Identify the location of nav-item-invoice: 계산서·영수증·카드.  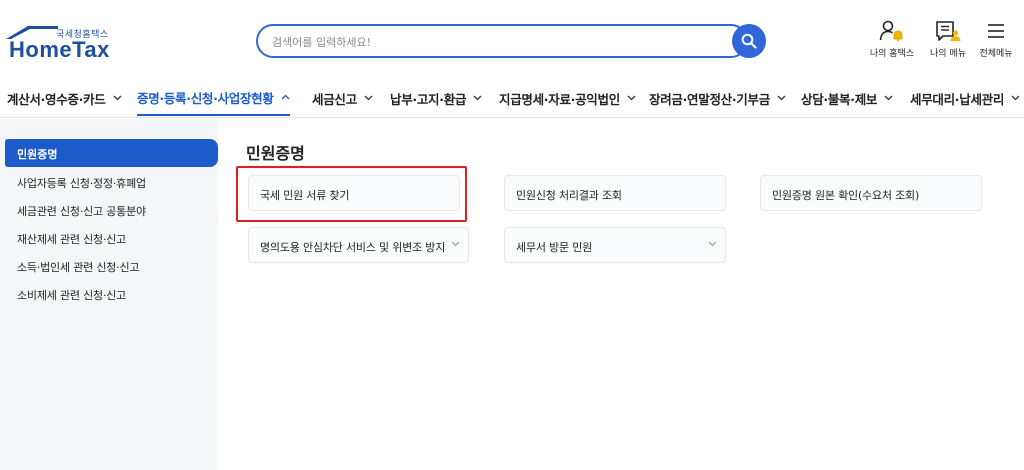
(64, 98).